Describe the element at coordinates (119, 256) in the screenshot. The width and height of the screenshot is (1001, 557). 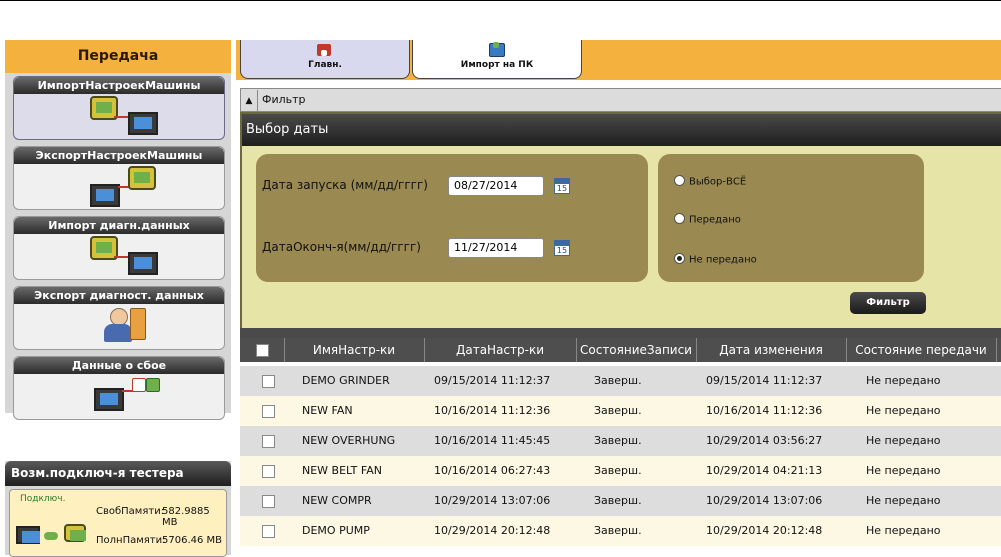
I see `device-to-pc-data-icon` at that location.